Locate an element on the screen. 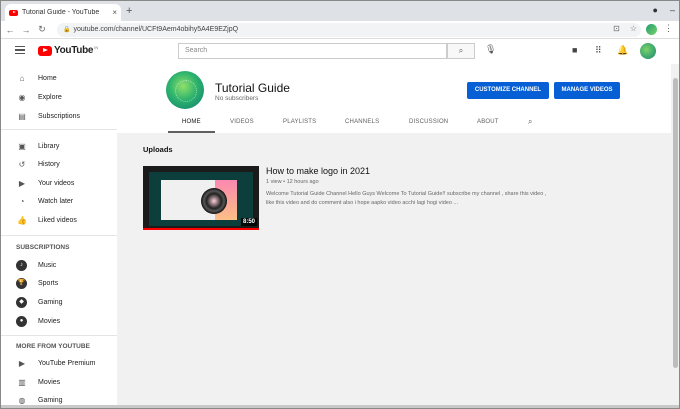 The height and width of the screenshot is (409, 680). channel-avatar is located at coordinates (185, 90).